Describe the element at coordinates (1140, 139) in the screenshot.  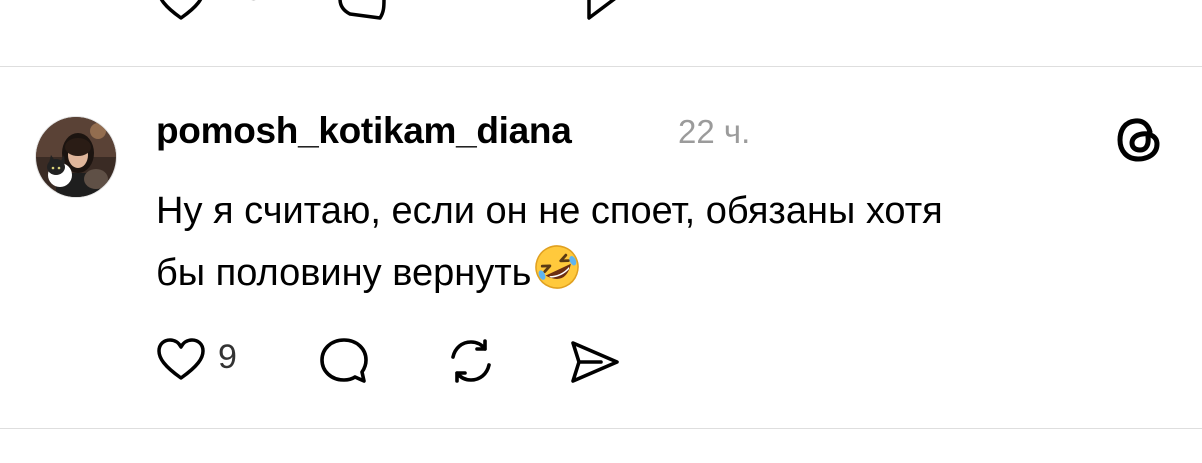
I see `threads-logo-icon` at that location.